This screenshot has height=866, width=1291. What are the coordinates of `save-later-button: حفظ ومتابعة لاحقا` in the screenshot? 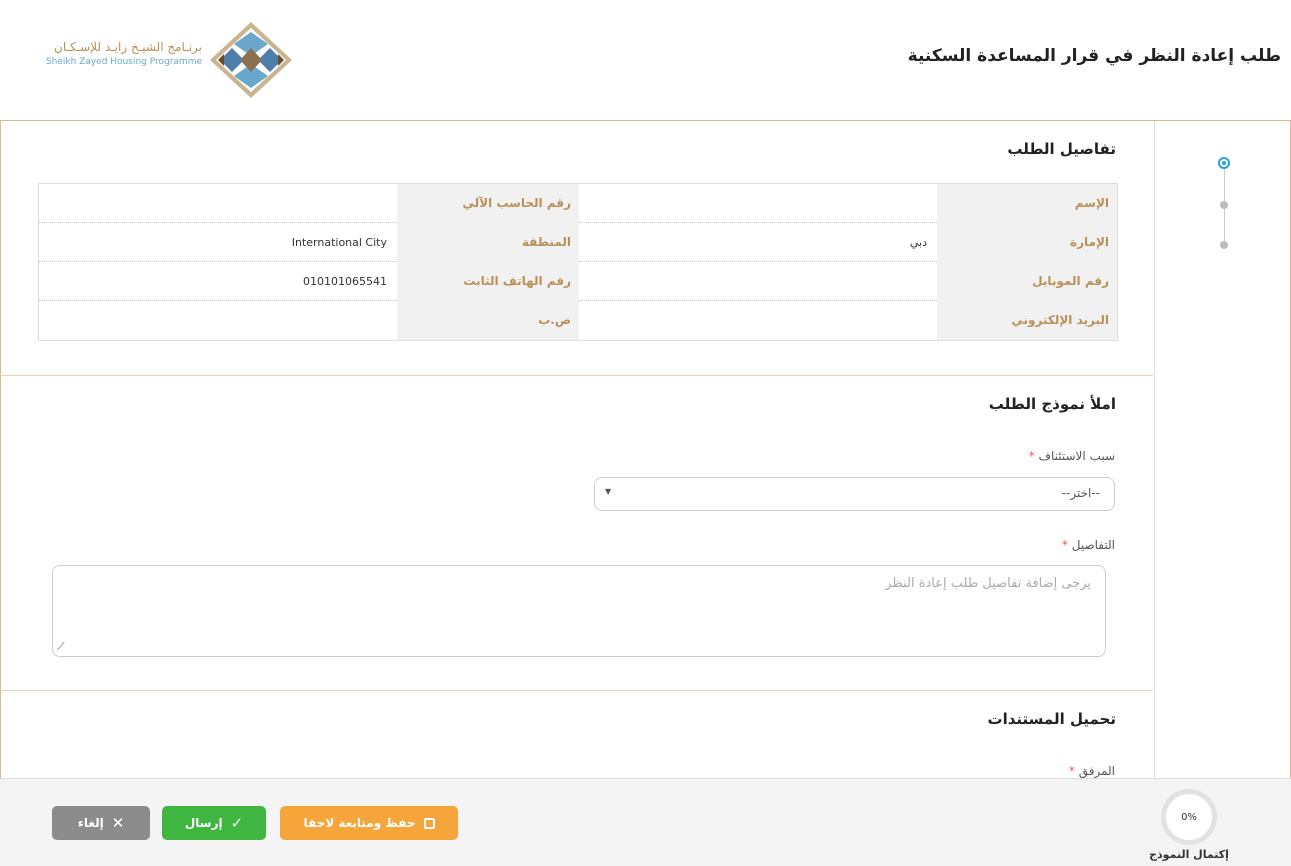 It's located at (369, 823).